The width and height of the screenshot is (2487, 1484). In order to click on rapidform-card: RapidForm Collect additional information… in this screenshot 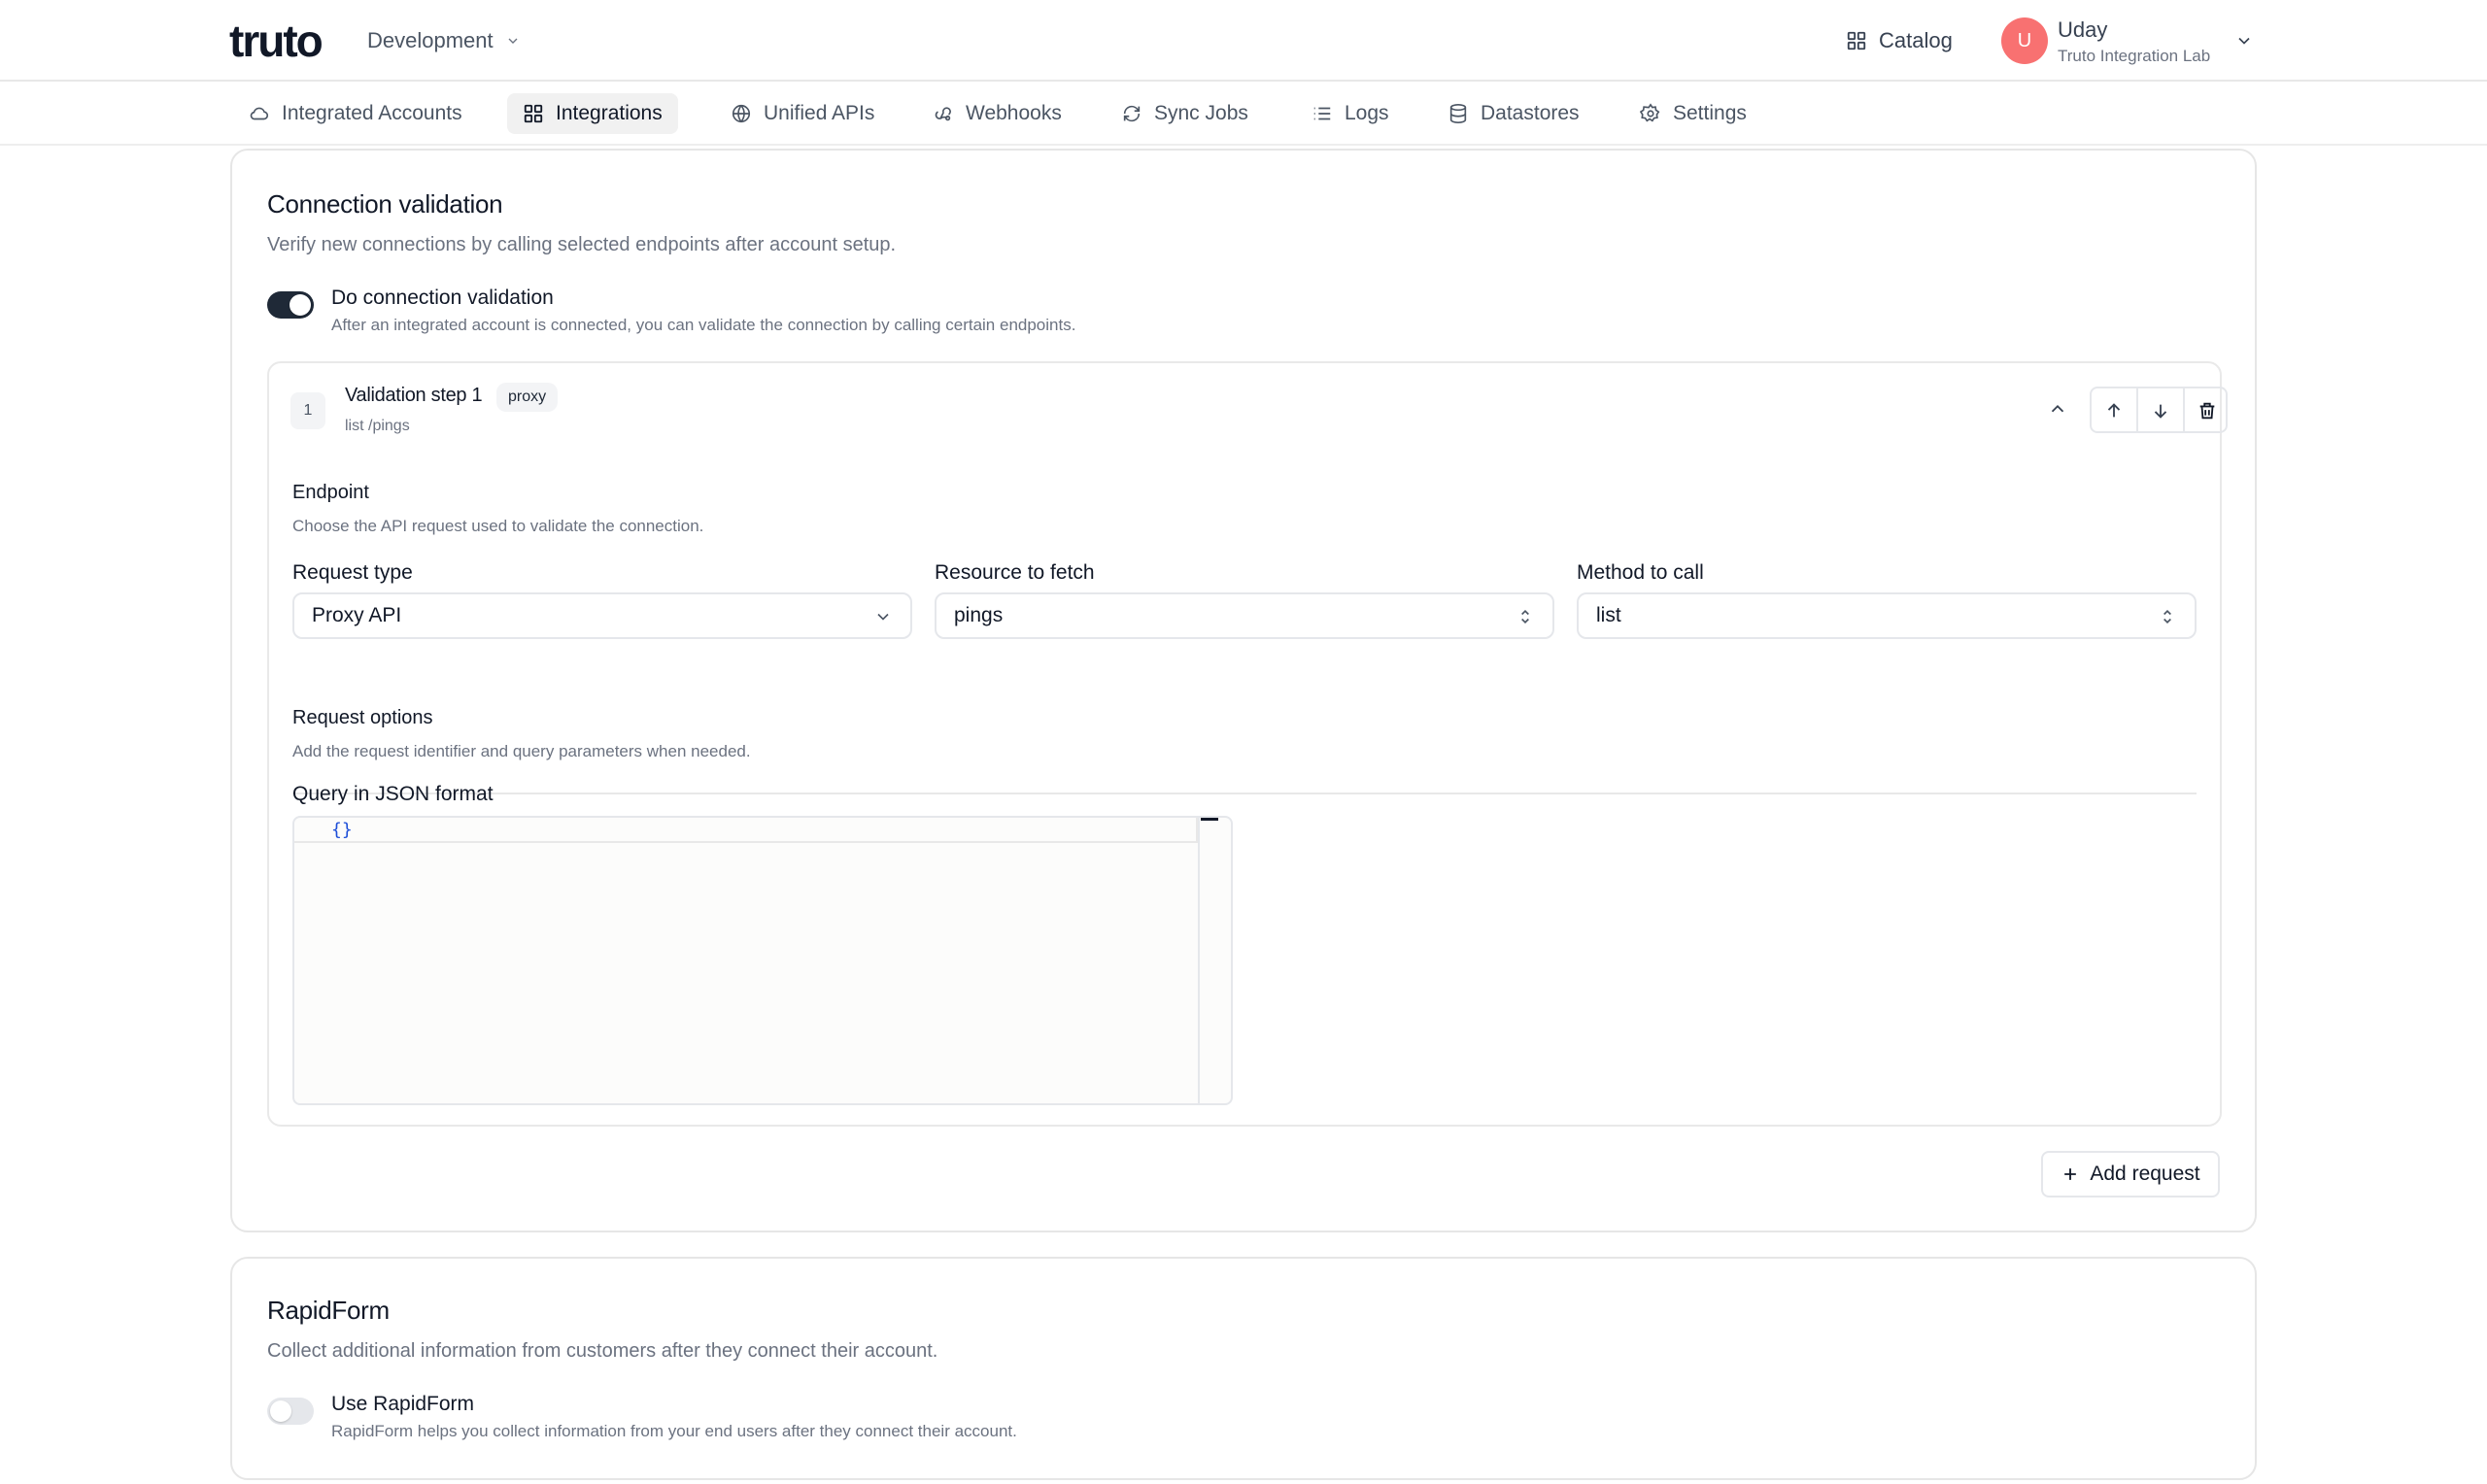, I will do `click(1243, 1368)`.